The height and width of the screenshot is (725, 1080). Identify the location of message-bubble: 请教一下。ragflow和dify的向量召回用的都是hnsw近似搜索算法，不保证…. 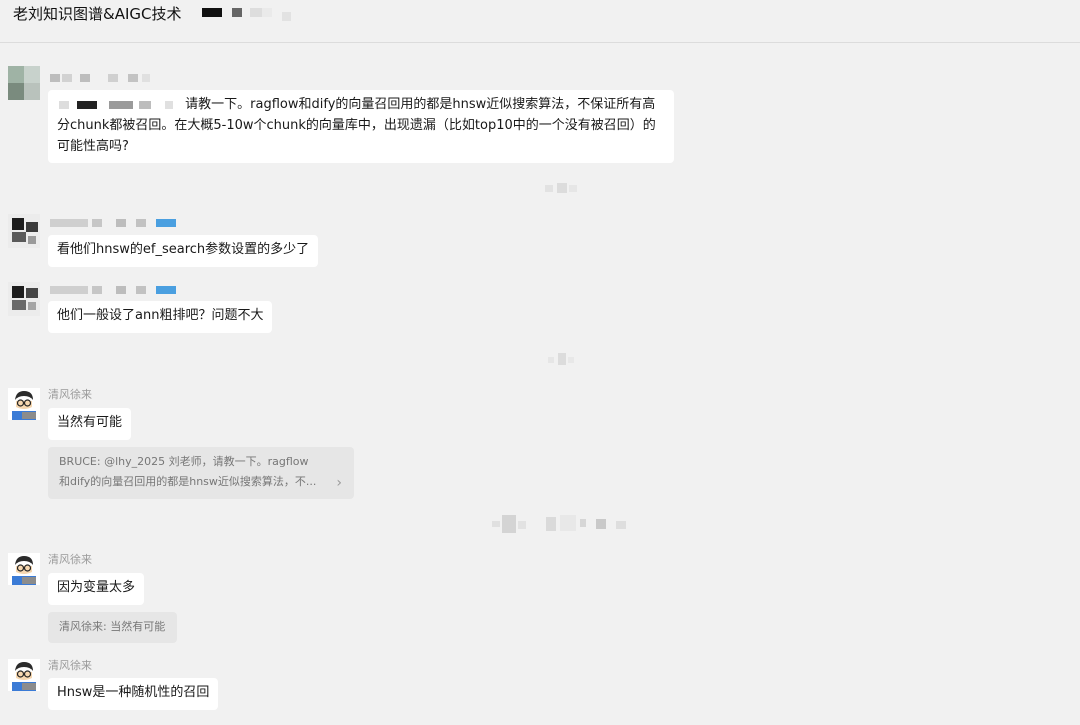
(361, 126).